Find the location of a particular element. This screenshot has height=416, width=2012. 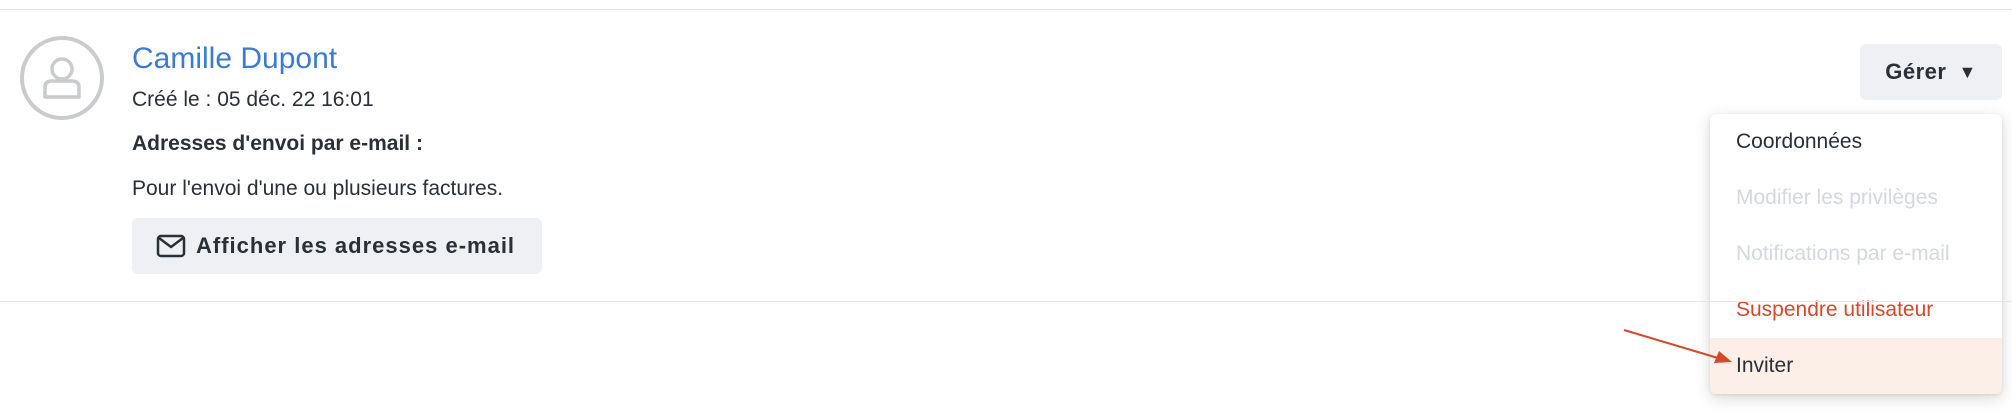

top-divider is located at coordinates (1006, 9).